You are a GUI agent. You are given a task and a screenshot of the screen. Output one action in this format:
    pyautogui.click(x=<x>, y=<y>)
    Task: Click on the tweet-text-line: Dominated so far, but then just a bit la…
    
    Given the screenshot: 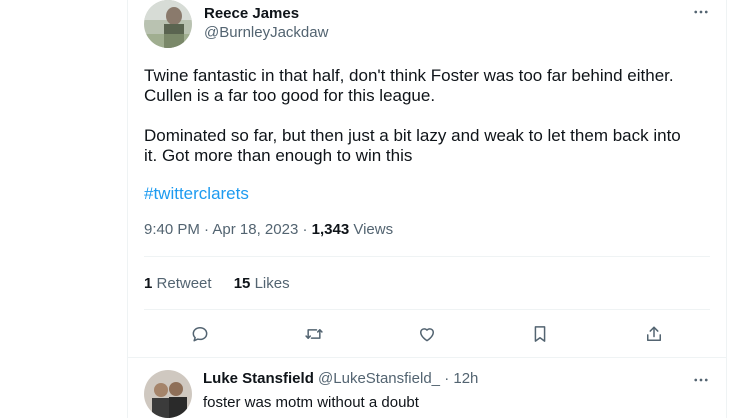 What is the action you would take?
    pyautogui.click(x=412, y=135)
    